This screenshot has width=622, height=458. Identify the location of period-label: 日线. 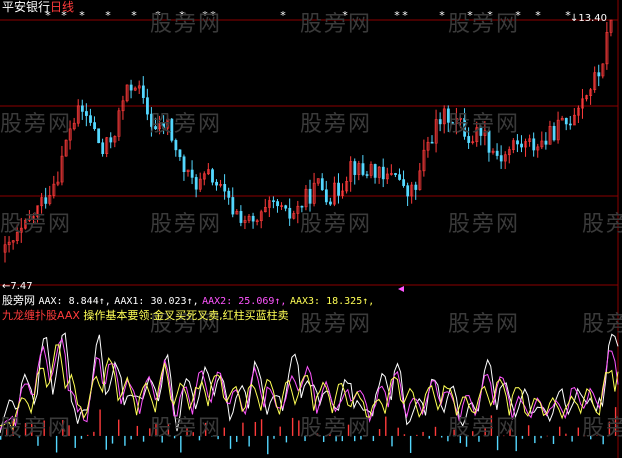
(62, 7).